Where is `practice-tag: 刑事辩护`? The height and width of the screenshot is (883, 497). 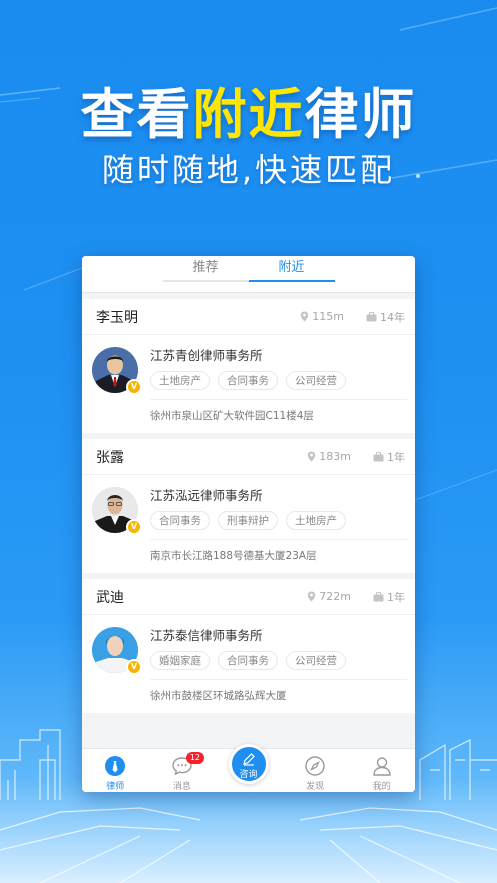
practice-tag: 刑事辩护 is located at coordinates (248, 520).